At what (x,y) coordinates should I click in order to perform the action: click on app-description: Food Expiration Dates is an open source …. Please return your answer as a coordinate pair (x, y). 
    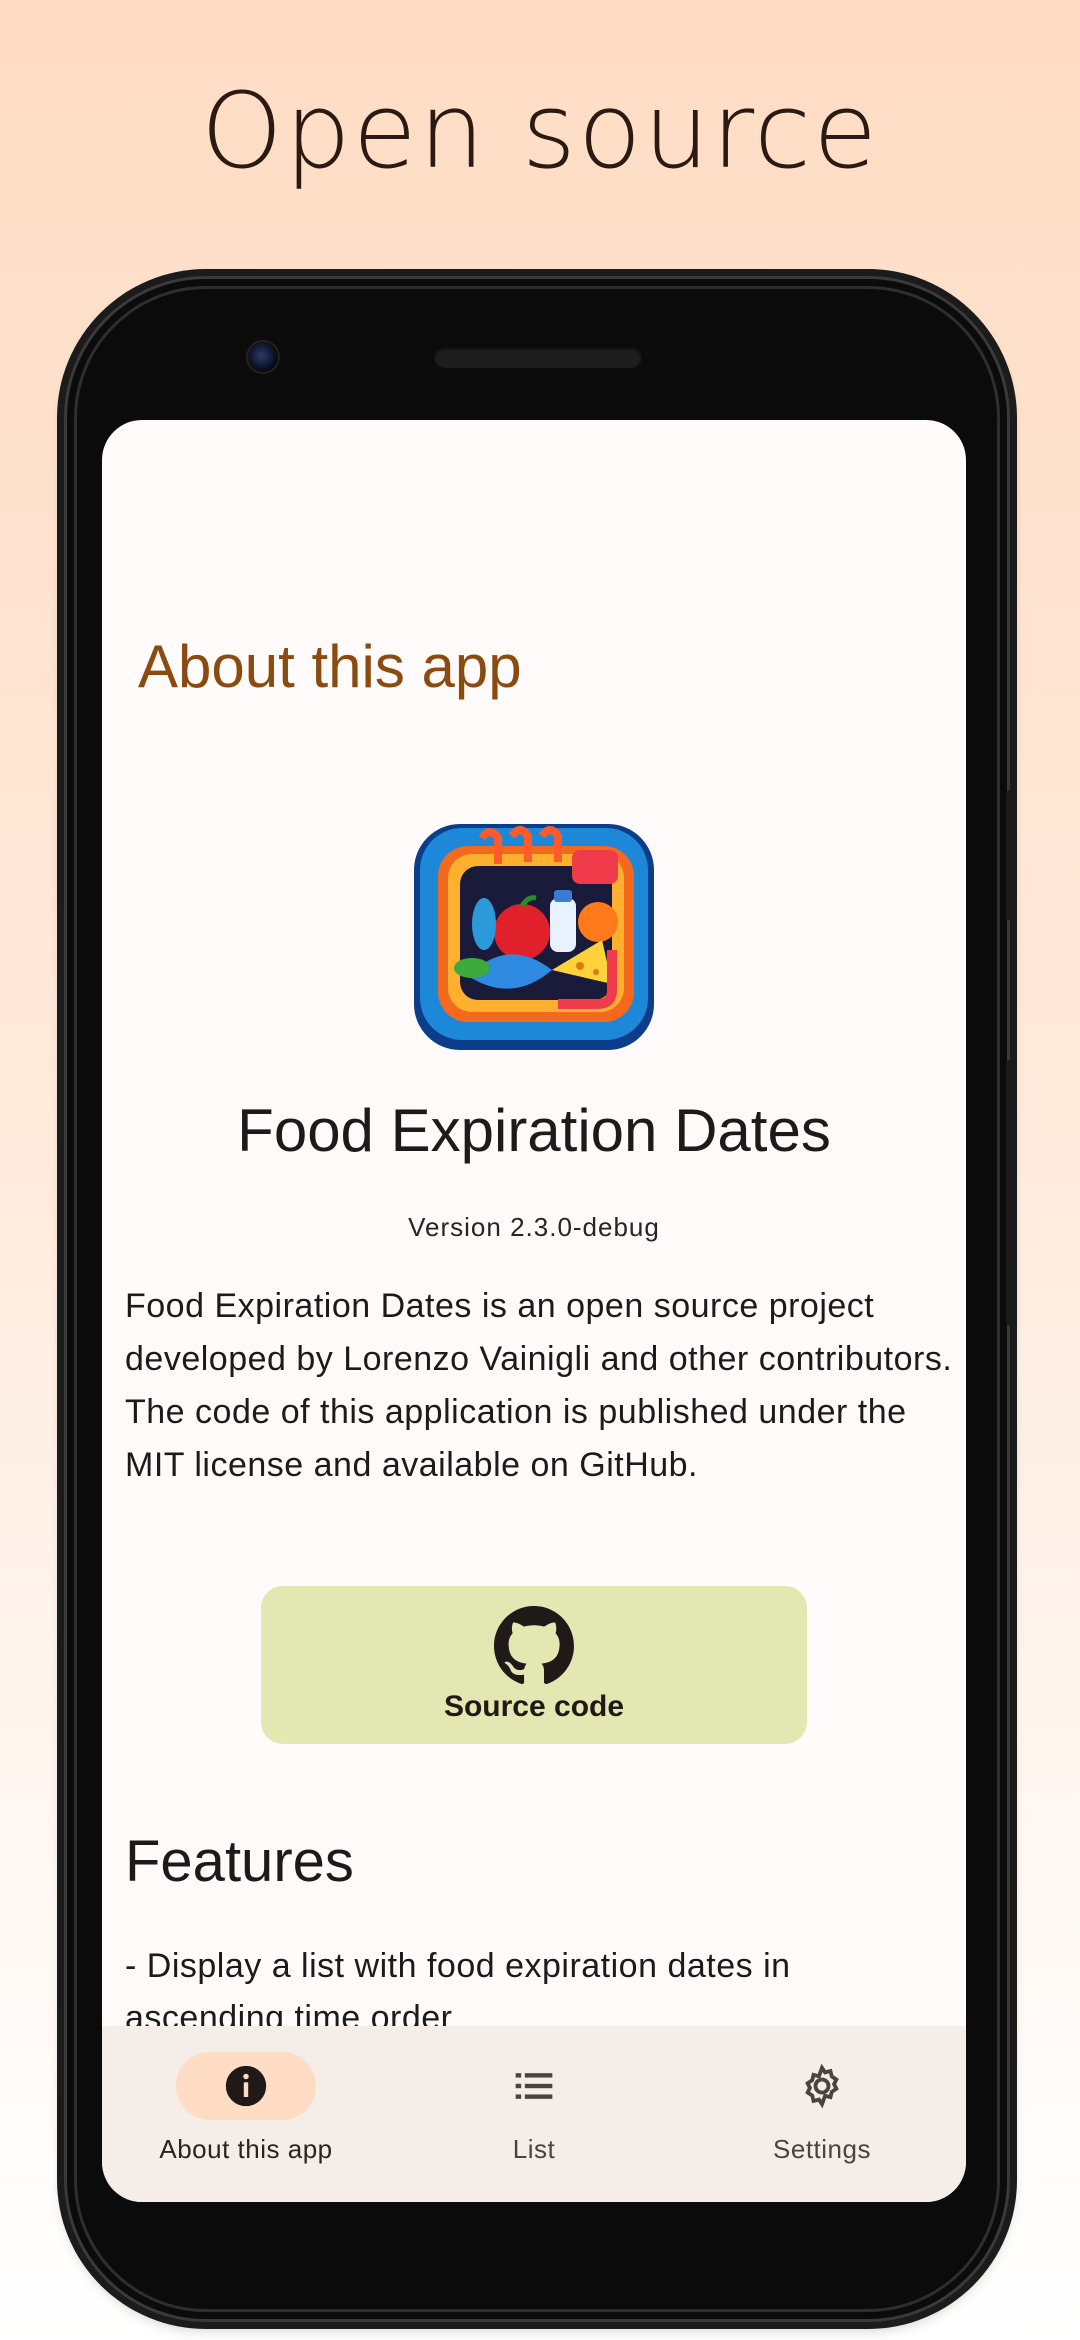
    Looking at the image, I should click on (540, 1386).